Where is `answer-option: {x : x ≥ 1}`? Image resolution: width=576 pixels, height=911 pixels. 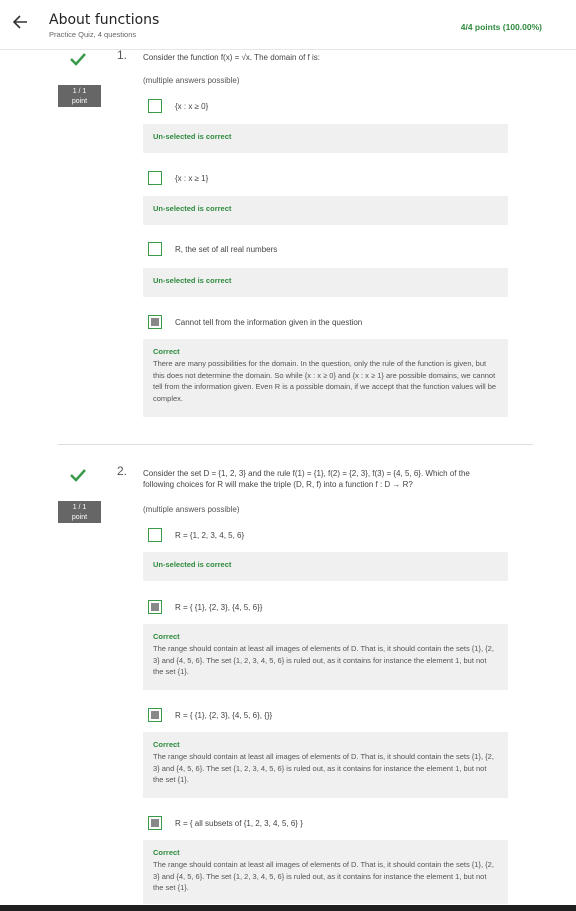
answer-option: {x : x ≥ 1} is located at coordinates (178, 178).